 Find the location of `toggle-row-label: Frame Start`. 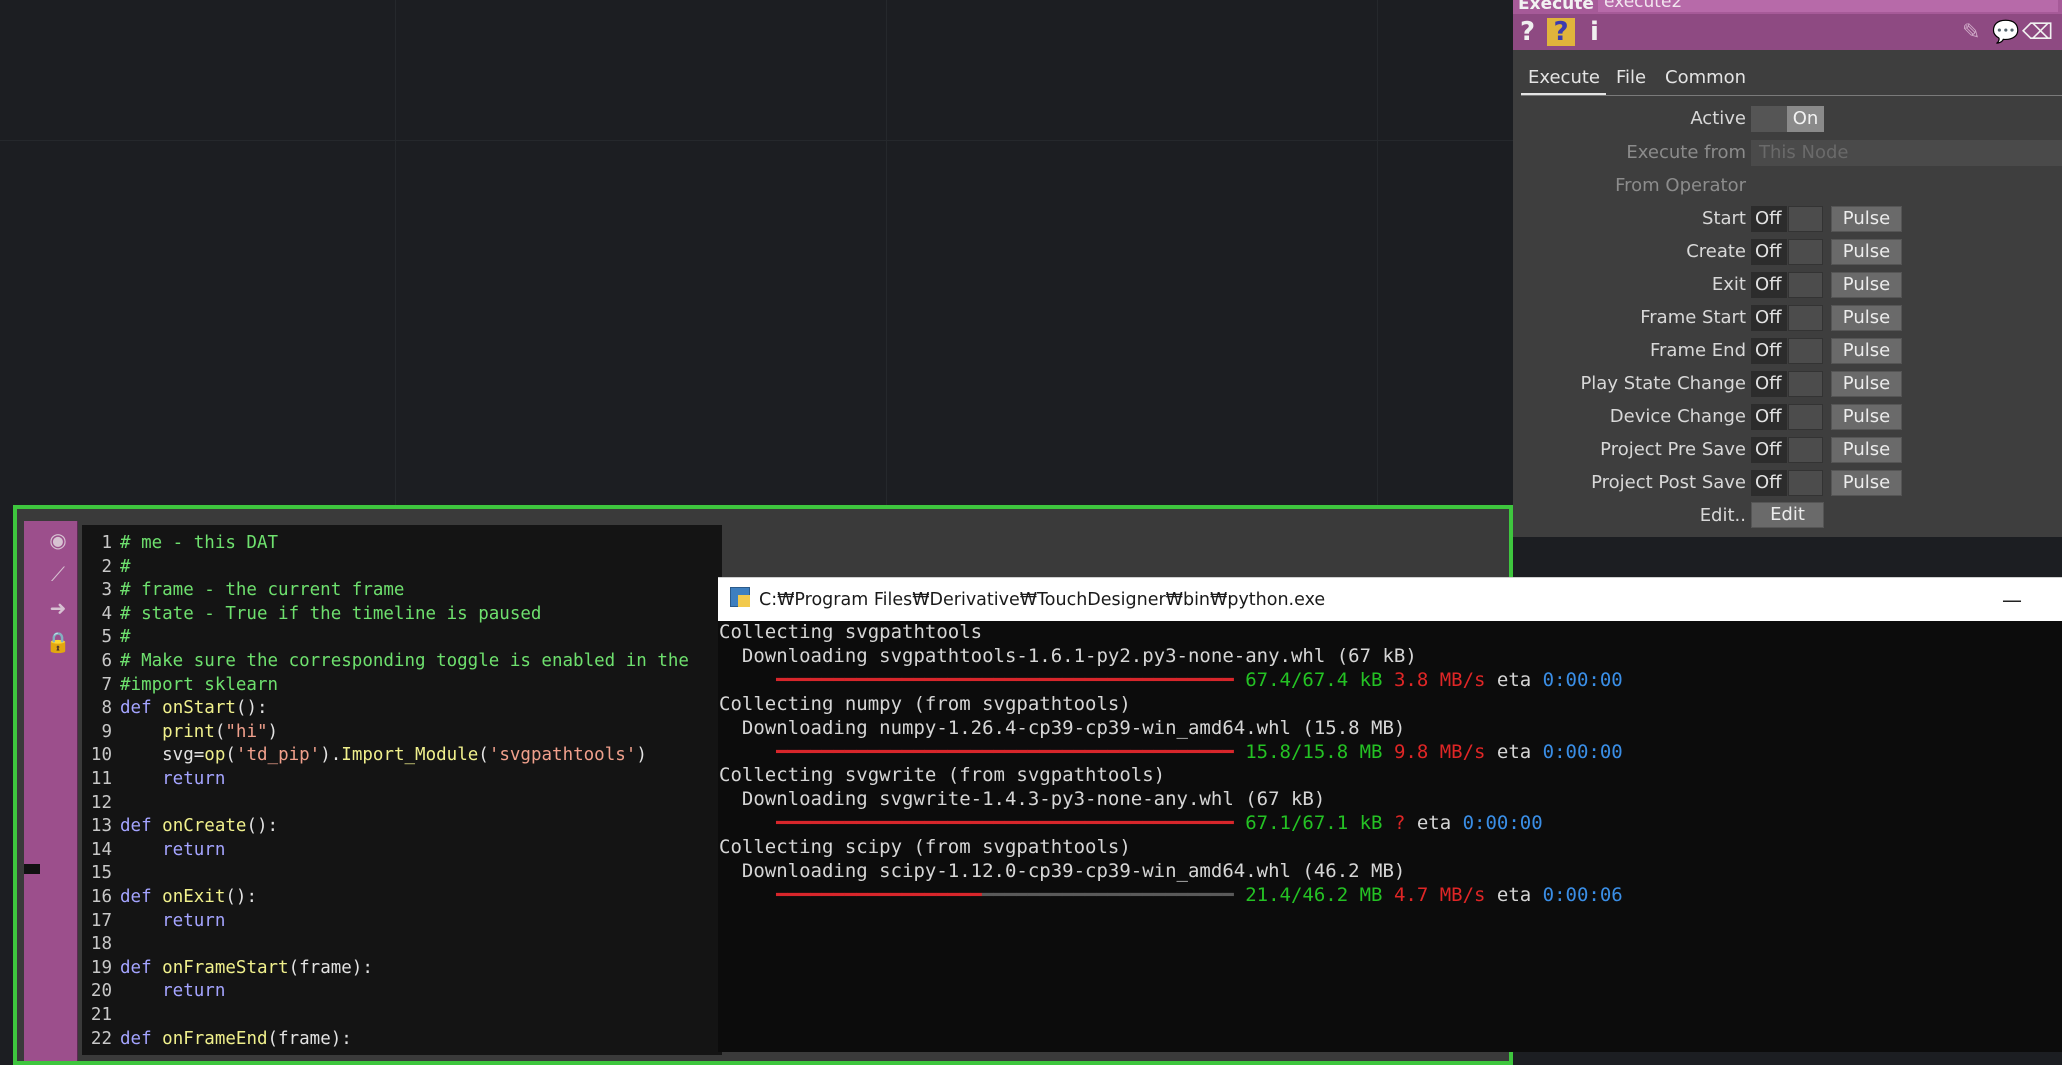

toggle-row-label: Frame Start is located at coordinates (1693, 317).